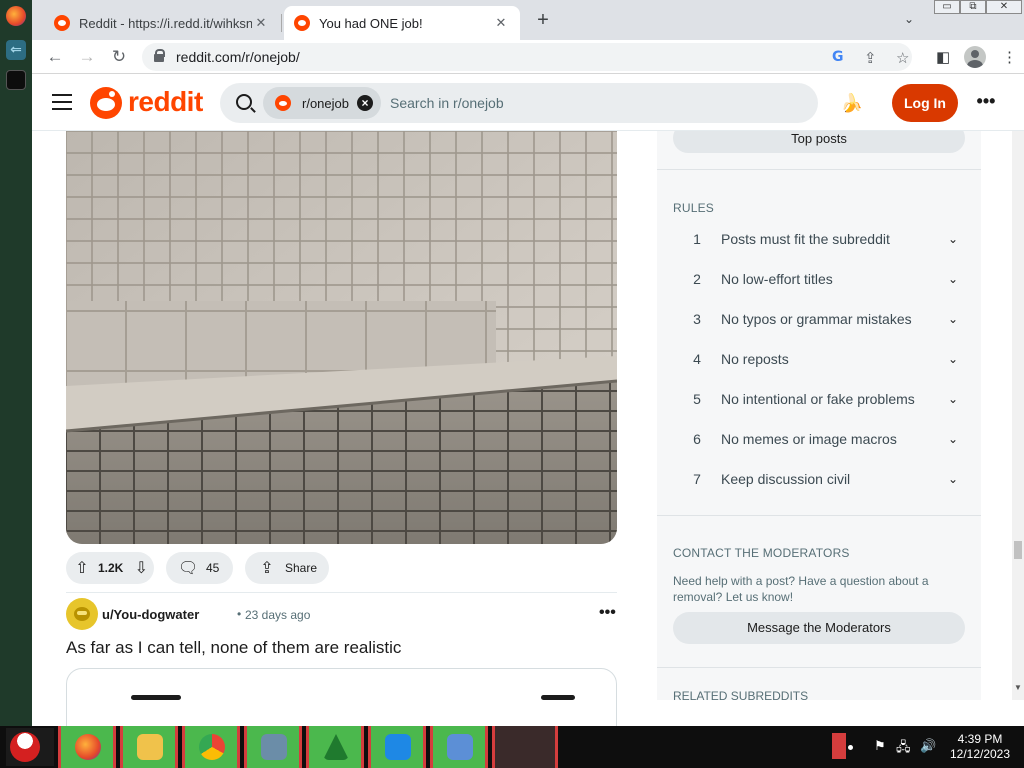 Image resolution: width=1024 pixels, height=768 pixels. I want to click on rule-item: 2 No low-effort titles ⌄, so click(819, 279).